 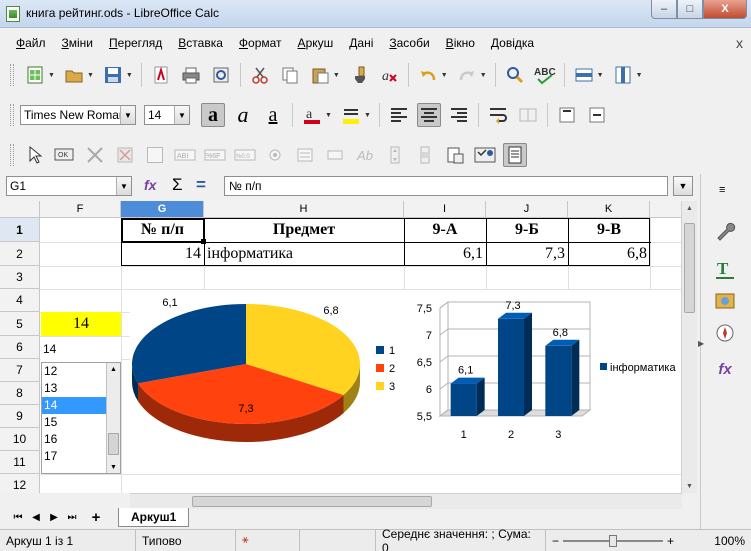 I want to click on cell-i1: 9-А, so click(x=445, y=230).